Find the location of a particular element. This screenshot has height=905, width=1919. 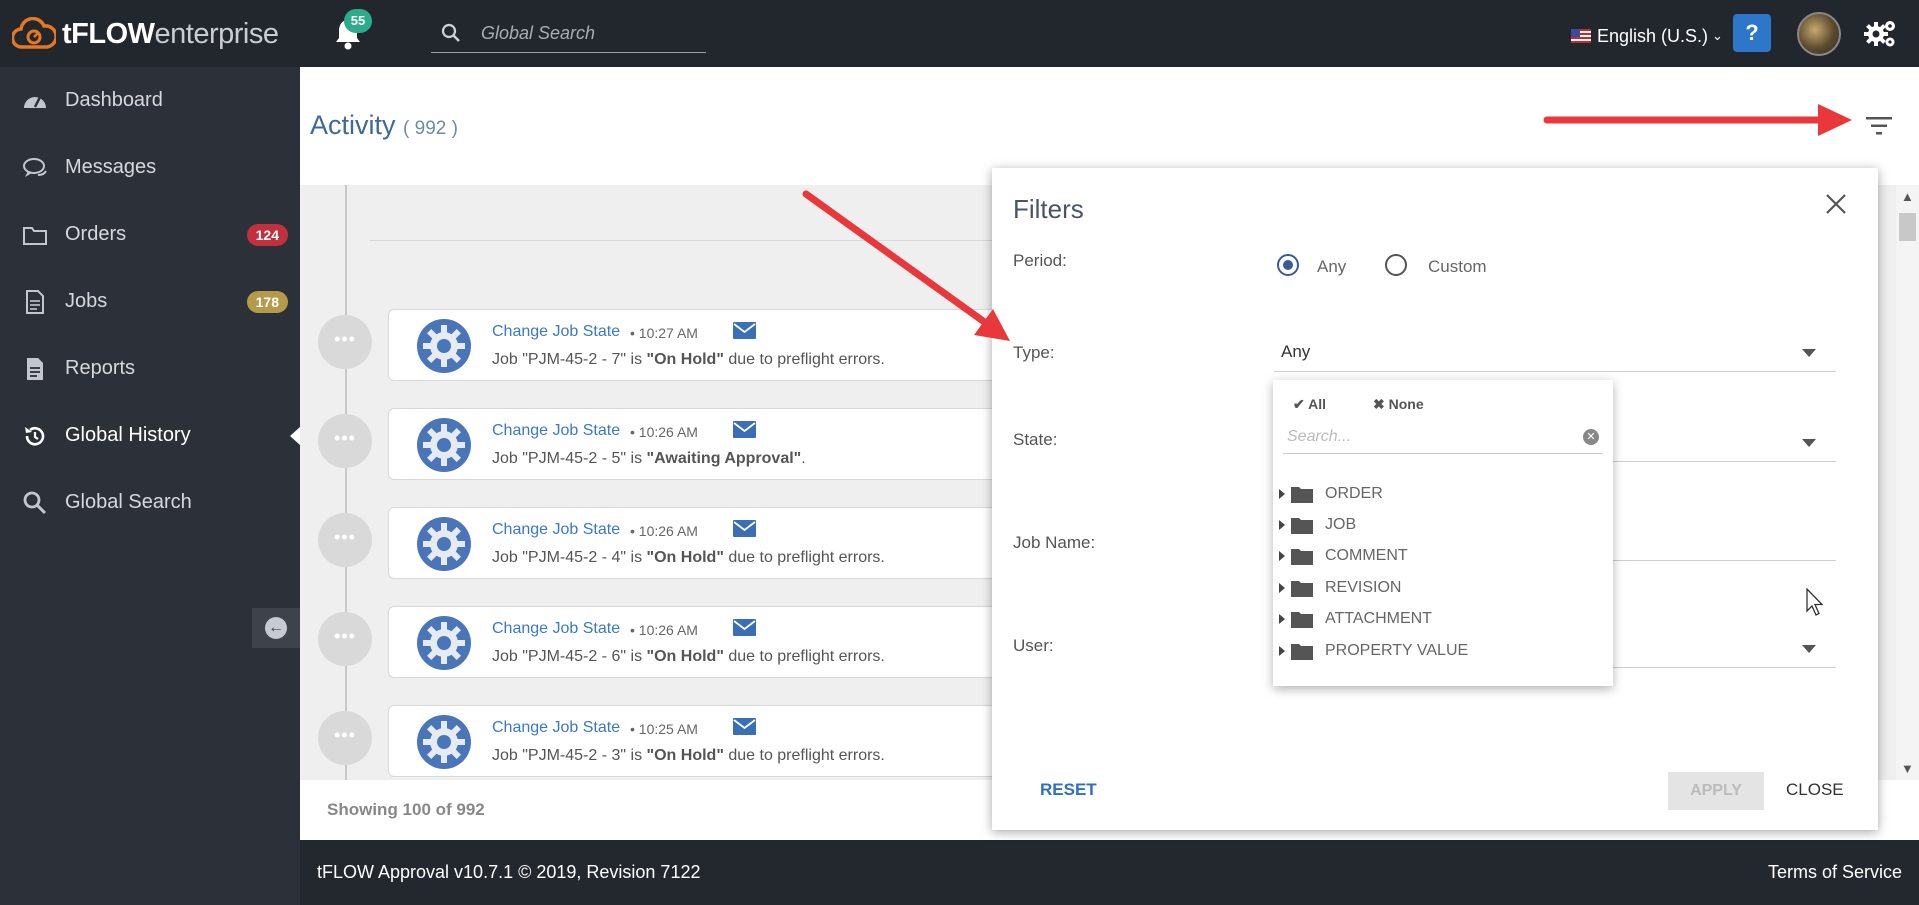

timeline-line is located at coordinates (346, 482).